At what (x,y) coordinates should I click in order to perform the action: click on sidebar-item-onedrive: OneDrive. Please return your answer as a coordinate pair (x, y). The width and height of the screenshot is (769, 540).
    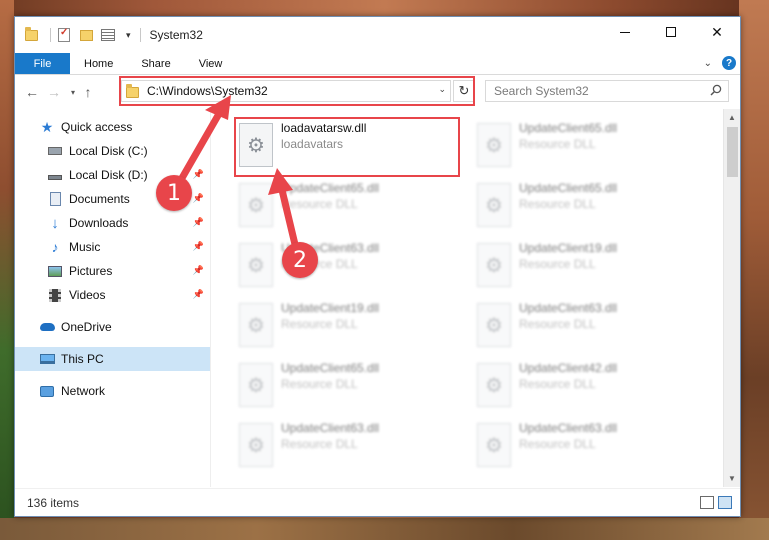
    Looking at the image, I should click on (112, 327).